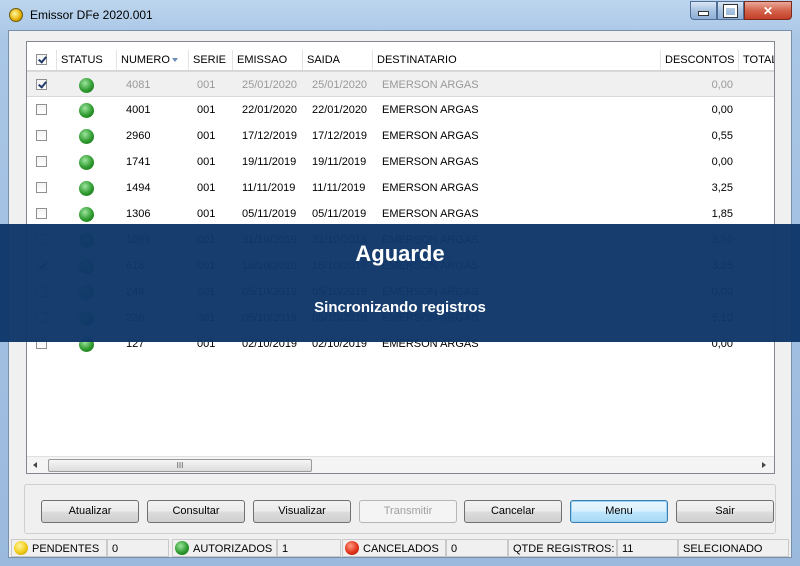 The width and height of the screenshot is (800, 566). What do you see at coordinates (723, 549) in the screenshot?
I see `status-selecionado-label: SELECIONADO` at bounding box center [723, 549].